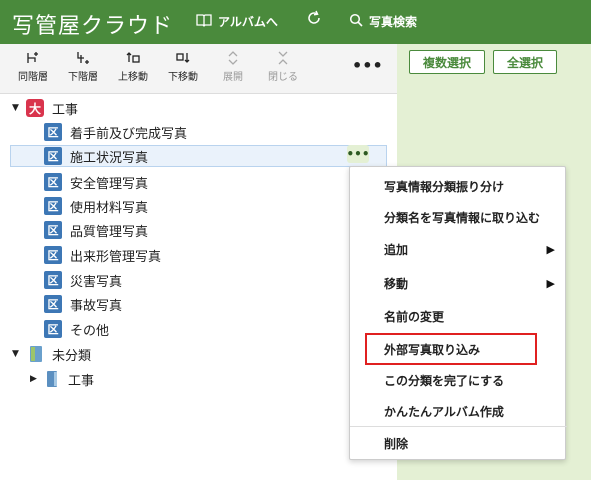 Image resolution: width=591 pixels, height=480 pixels. I want to click on menu-item-import-name: 分類名を写真情報に取り込む, so click(458, 217).